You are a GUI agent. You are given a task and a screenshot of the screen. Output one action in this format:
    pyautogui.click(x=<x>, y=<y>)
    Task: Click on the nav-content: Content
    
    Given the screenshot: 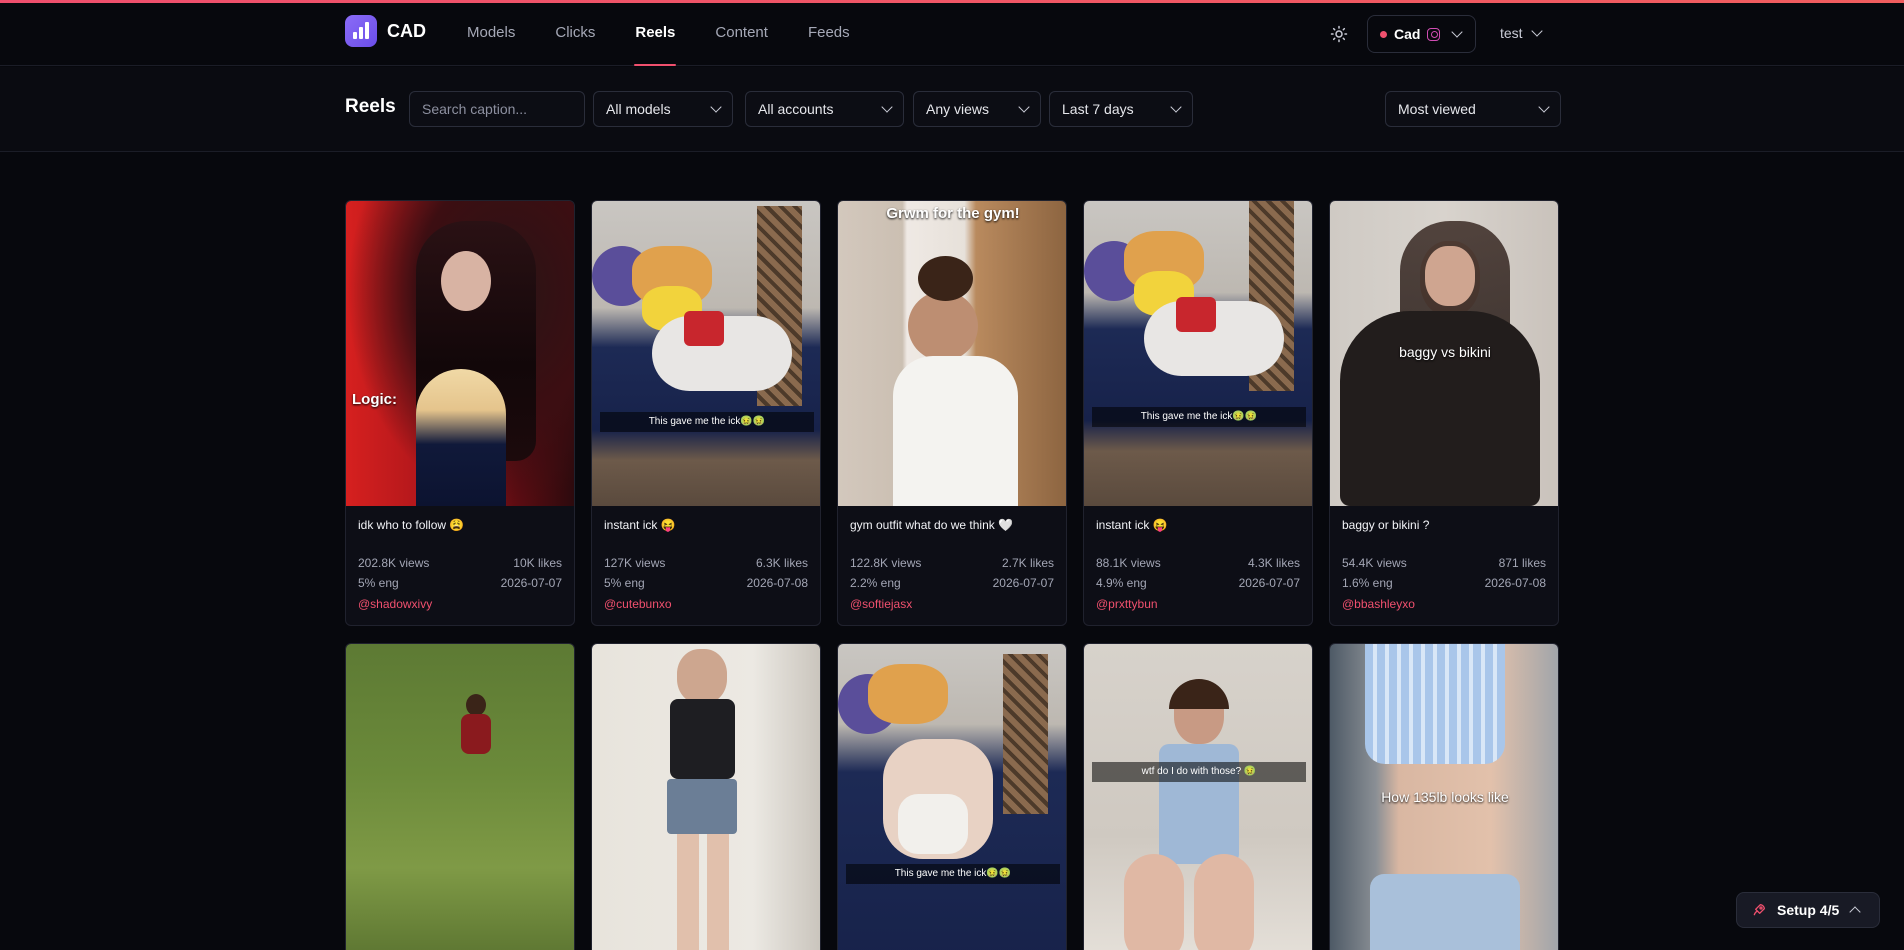 What is the action you would take?
    pyautogui.click(x=741, y=34)
    